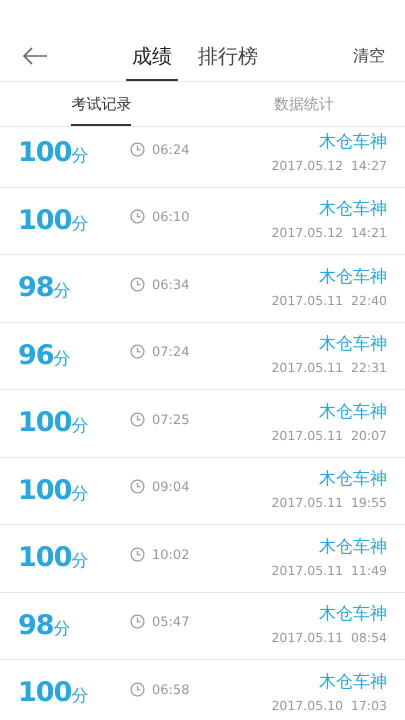 The image size is (405, 720). What do you see at coordinates (171, 421) in the screenshot?
I see `duration: 07:25` at bounding box center [171, 421].